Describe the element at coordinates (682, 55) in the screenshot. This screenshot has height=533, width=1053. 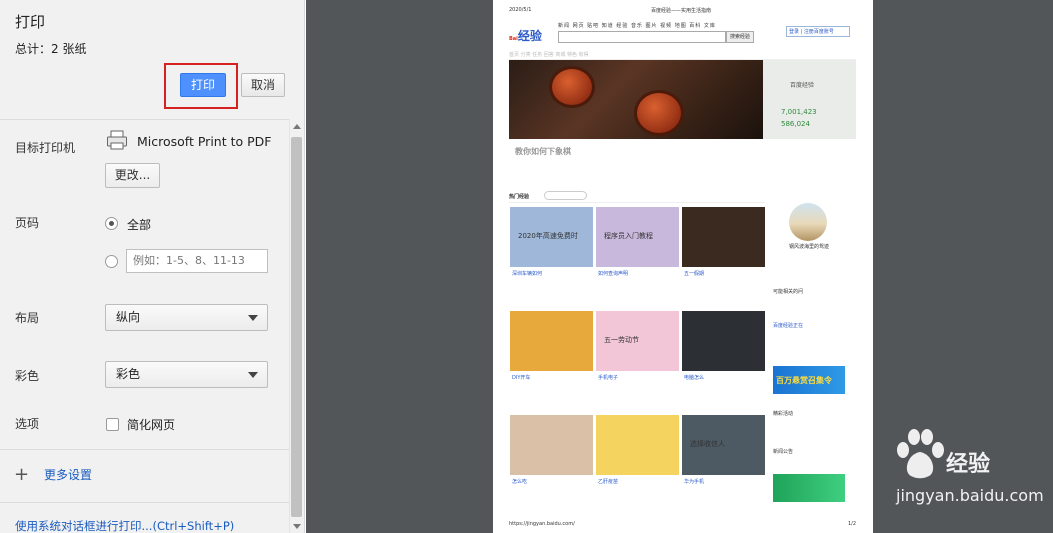
I see `category-nav: 首页 分类 任务 回答 商城 特色 有得` at that location.